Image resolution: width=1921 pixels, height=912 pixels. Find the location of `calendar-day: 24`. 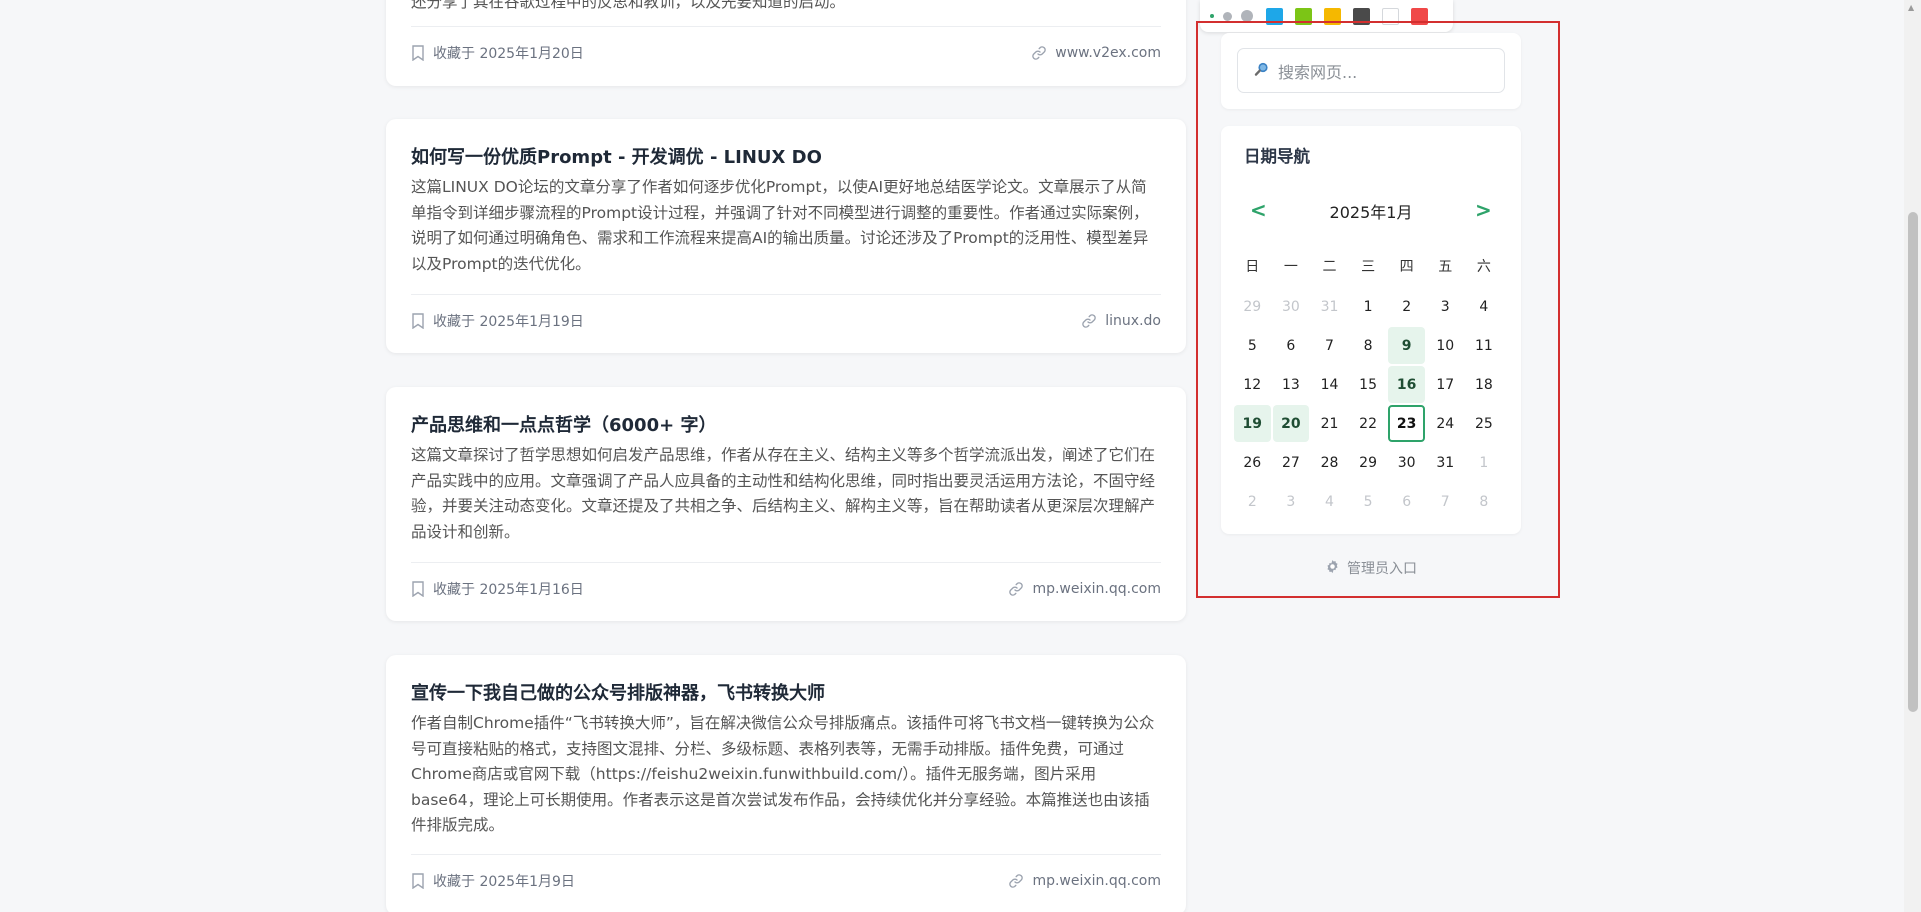

calendar-day: 24 is located at coordinates (1445, 423).